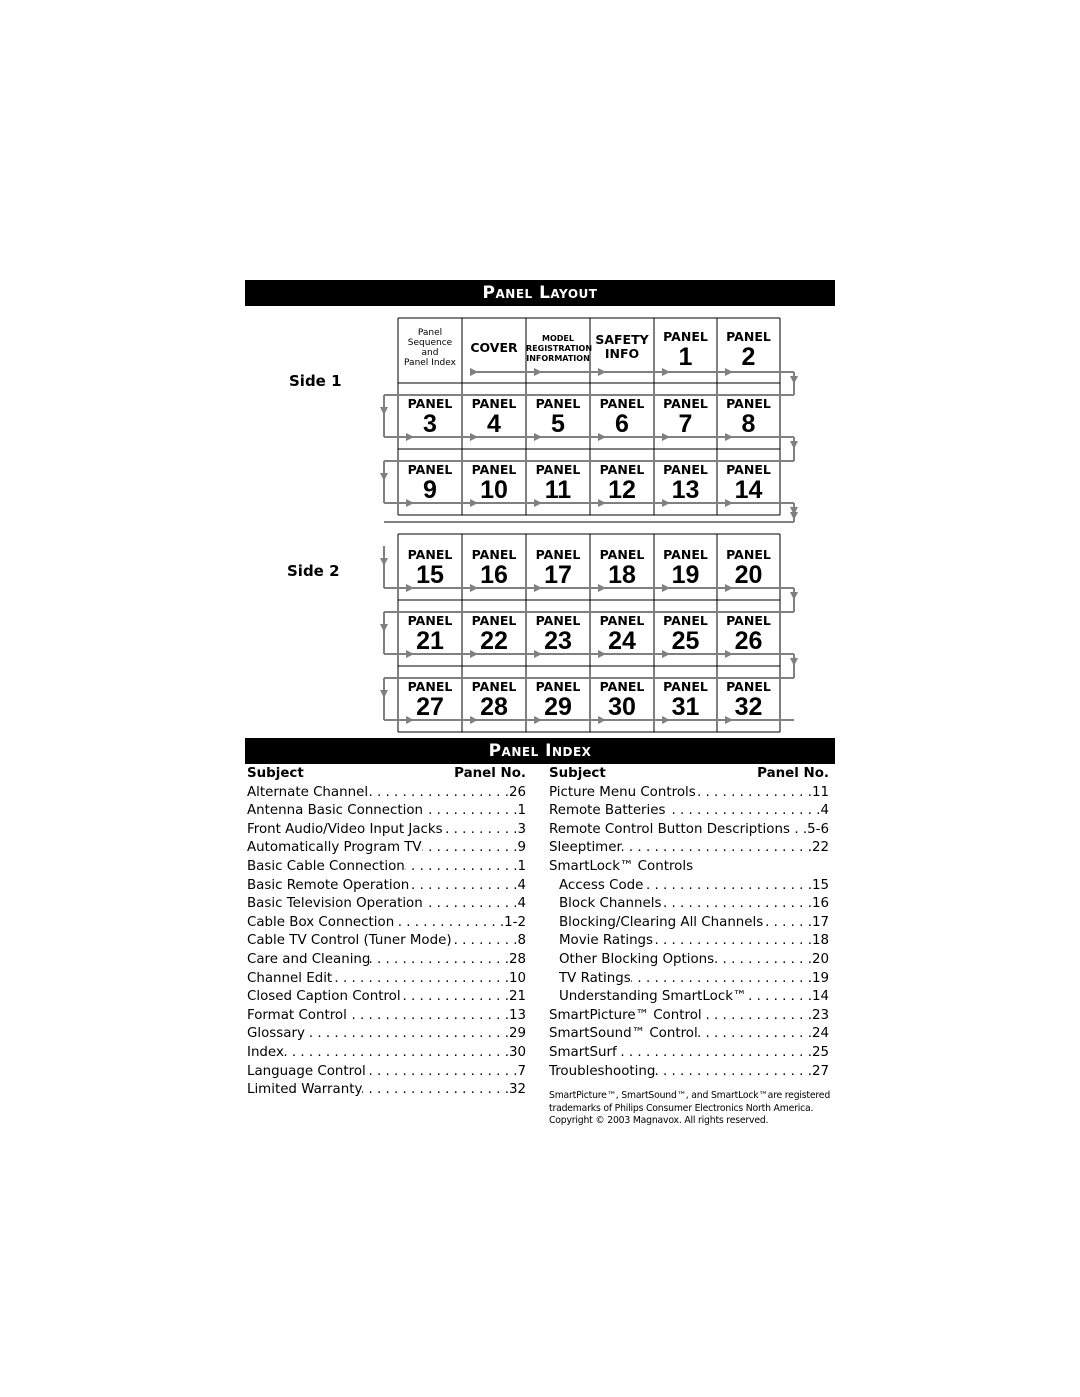 This screenshot has width=1080, height=1397. I want to click on index-entry: Cable TV Control (Tuner Mode) 8, so click(386, 941).